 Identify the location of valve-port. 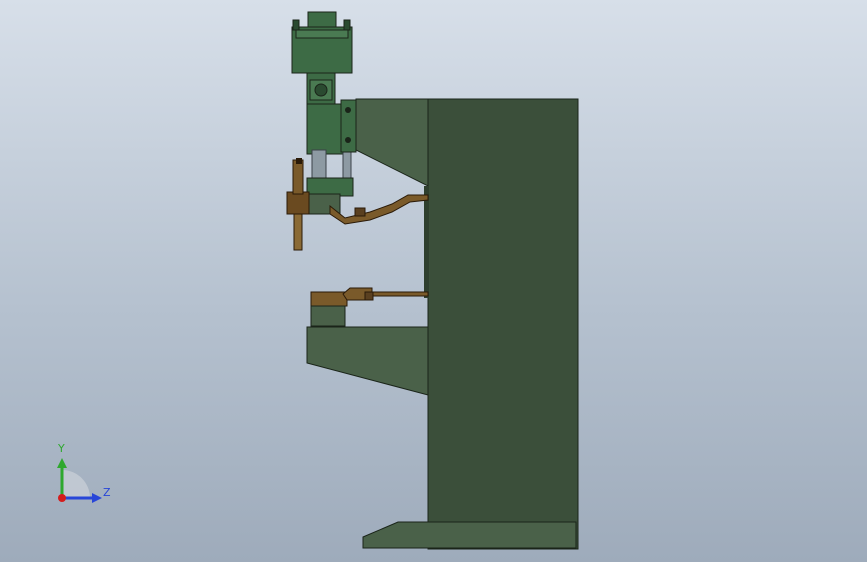
(321, 90).